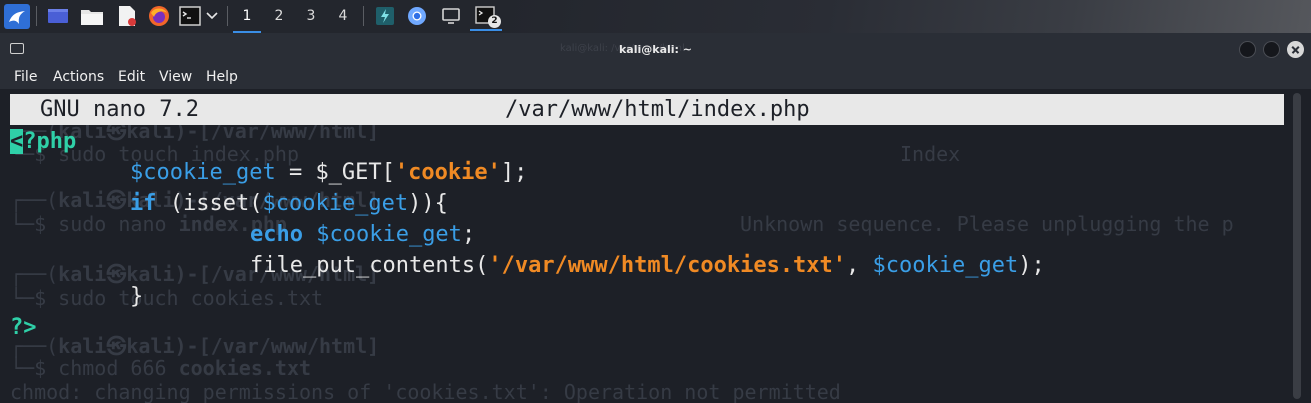 Image resolution: width=1311 pixels, height=403 pixels. I want to click on text-editor-icon, so click(127, 16).